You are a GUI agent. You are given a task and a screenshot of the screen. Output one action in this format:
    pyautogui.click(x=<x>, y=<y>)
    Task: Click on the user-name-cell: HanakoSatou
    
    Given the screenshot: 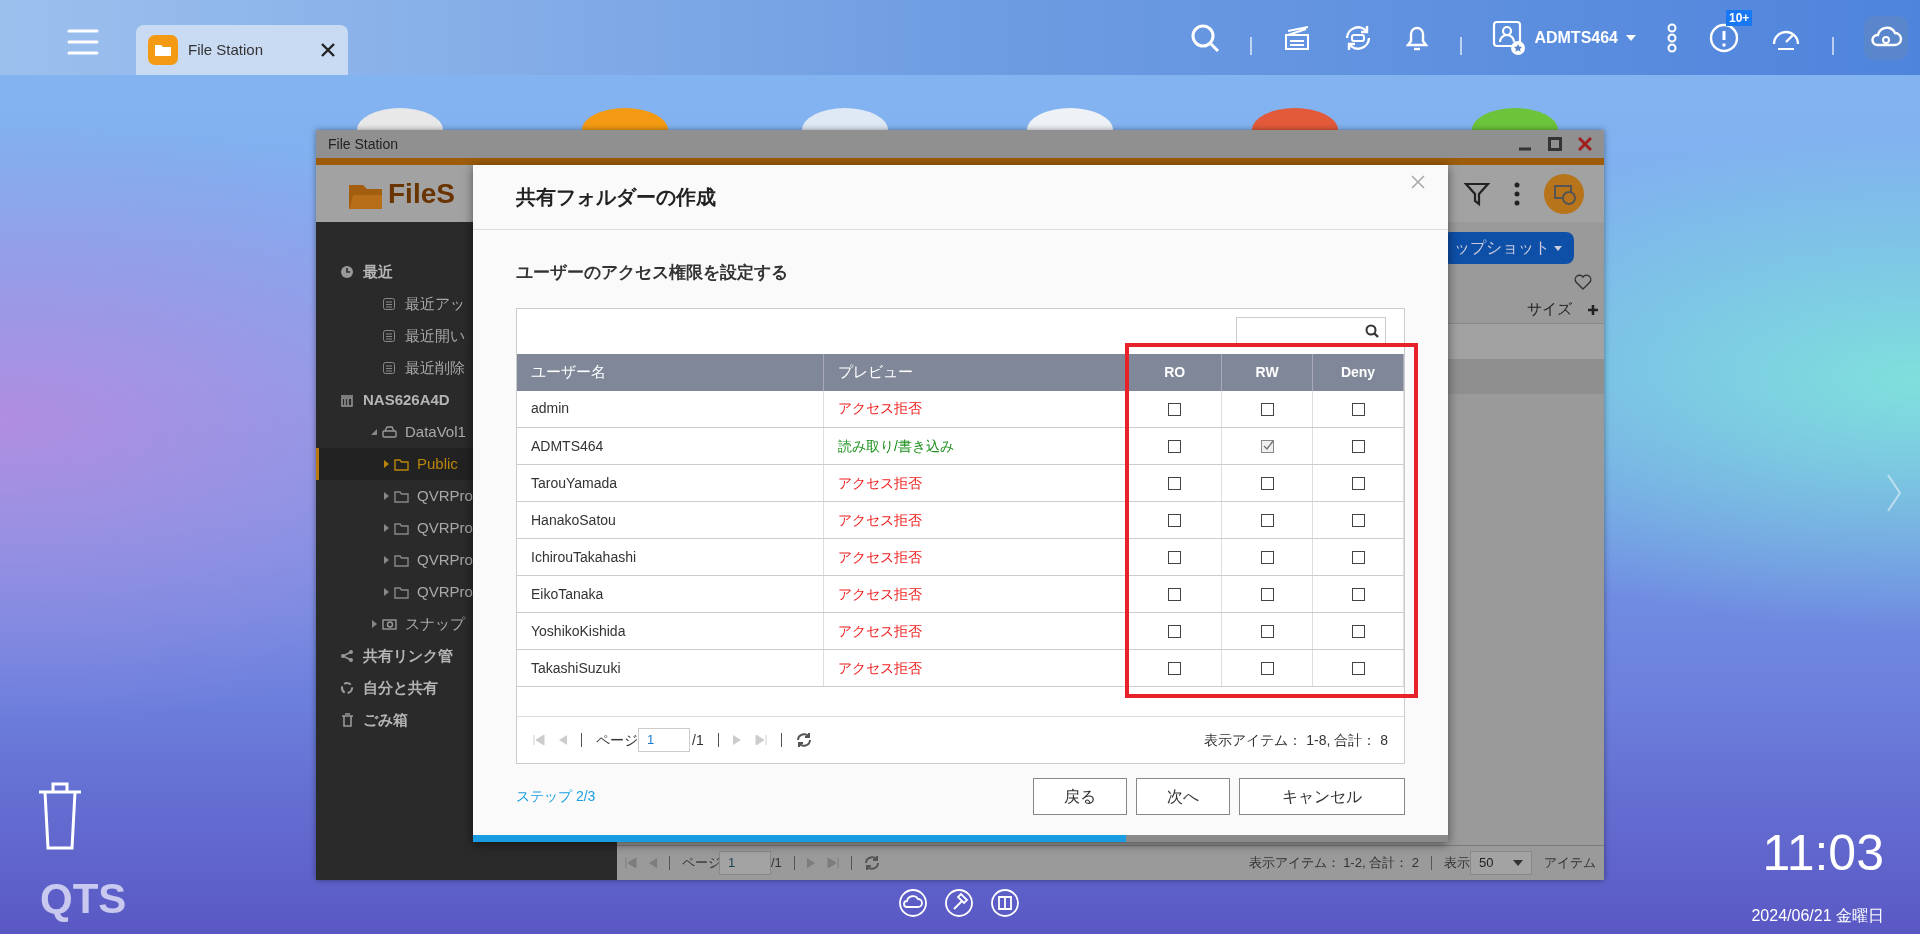 What is the action you would take?
    pyautogui.click(x=670, y=520)
    